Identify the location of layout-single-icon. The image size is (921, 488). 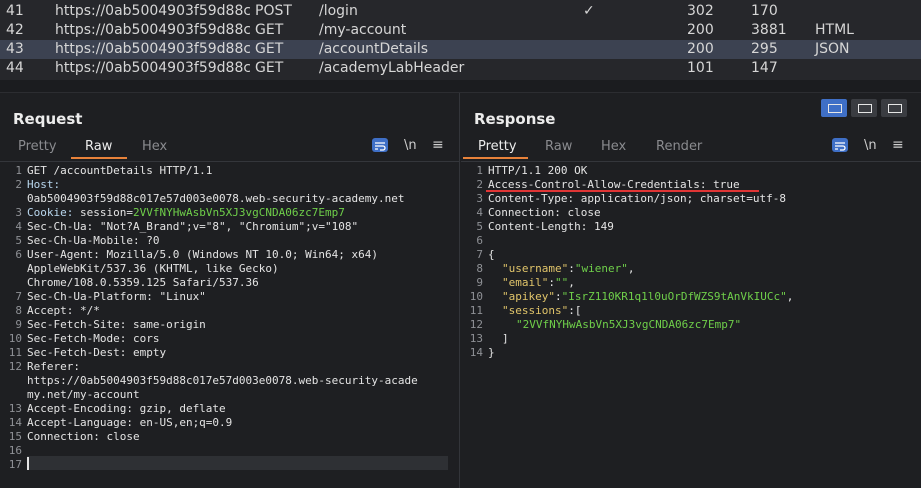
(894, 108).